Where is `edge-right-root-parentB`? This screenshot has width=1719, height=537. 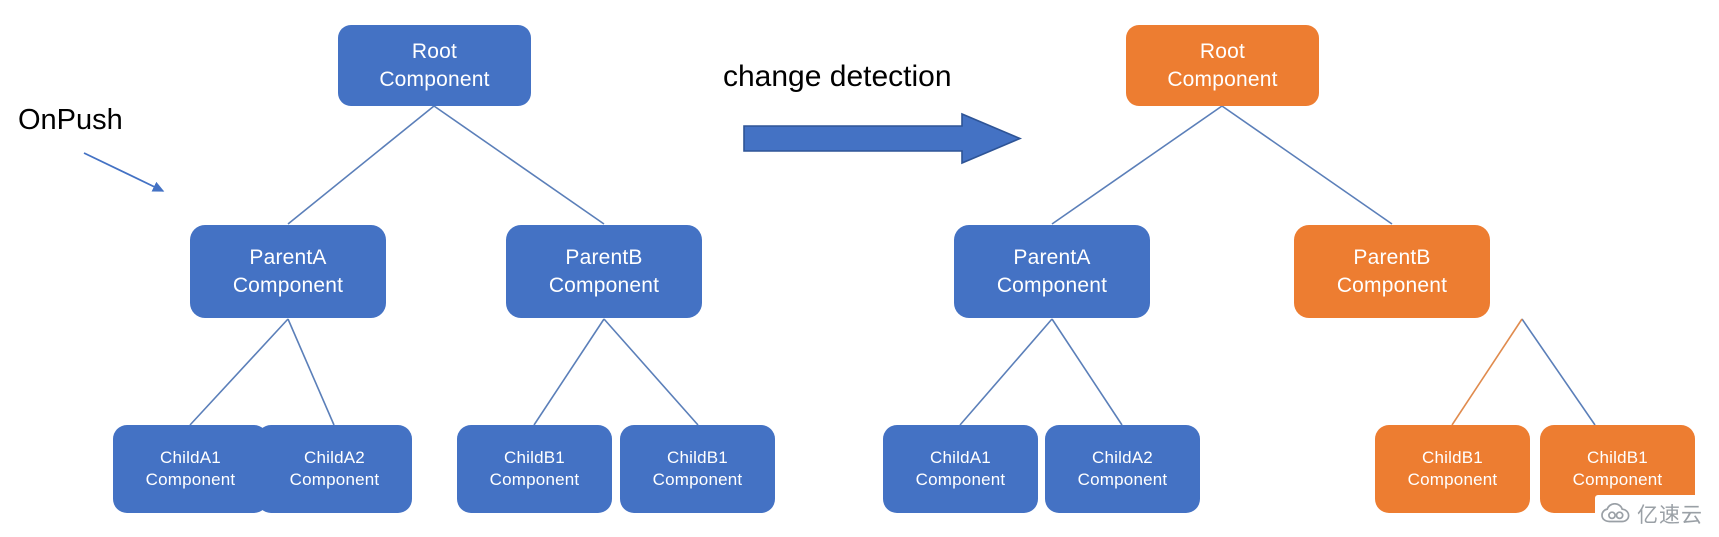
edge-right-root-parentB is located at coordinates (1307, 165).